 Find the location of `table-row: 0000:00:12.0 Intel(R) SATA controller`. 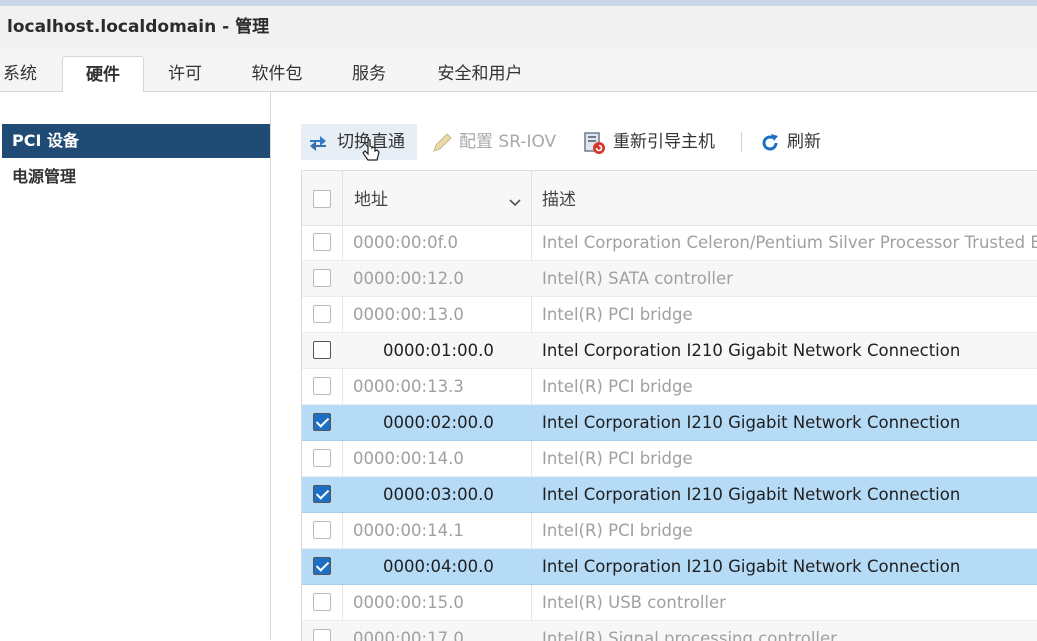

table-row: 0000:00:12.0 Intel(R) SATA controller is located at coordinates (669, 279).